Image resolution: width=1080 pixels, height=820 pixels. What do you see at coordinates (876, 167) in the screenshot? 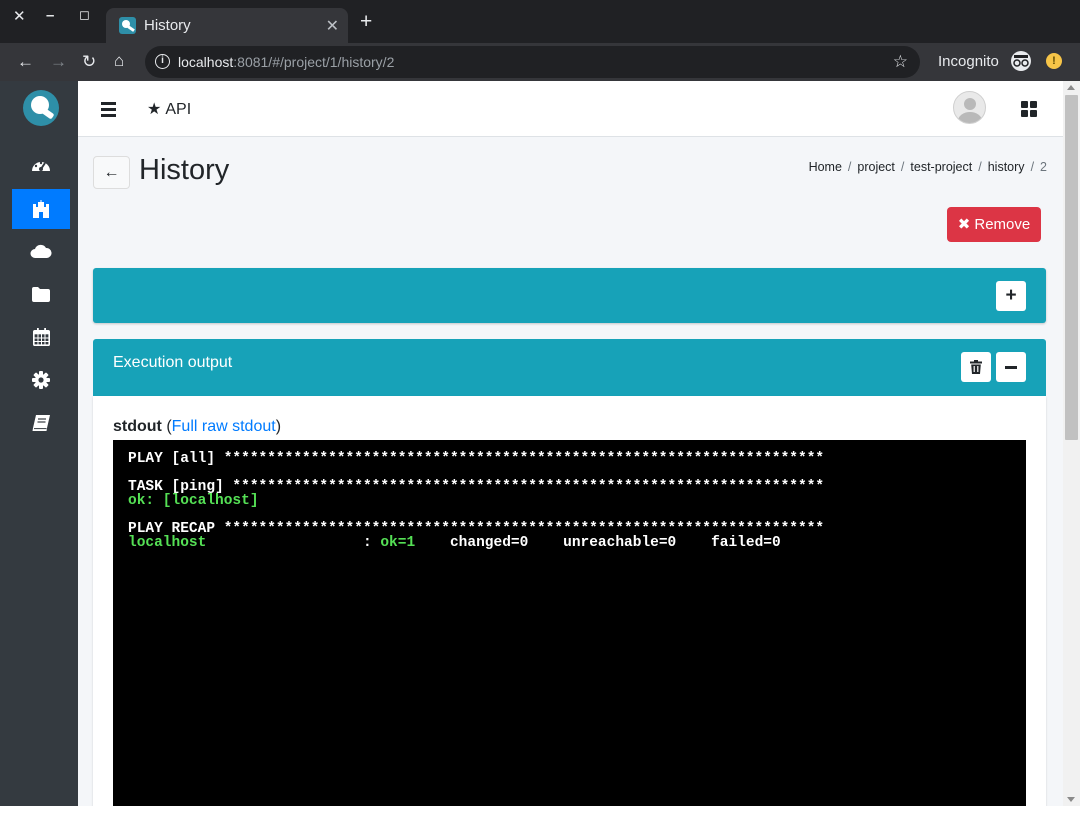
I see `breadcrumb-project: project` at bounding box center [876, 167].